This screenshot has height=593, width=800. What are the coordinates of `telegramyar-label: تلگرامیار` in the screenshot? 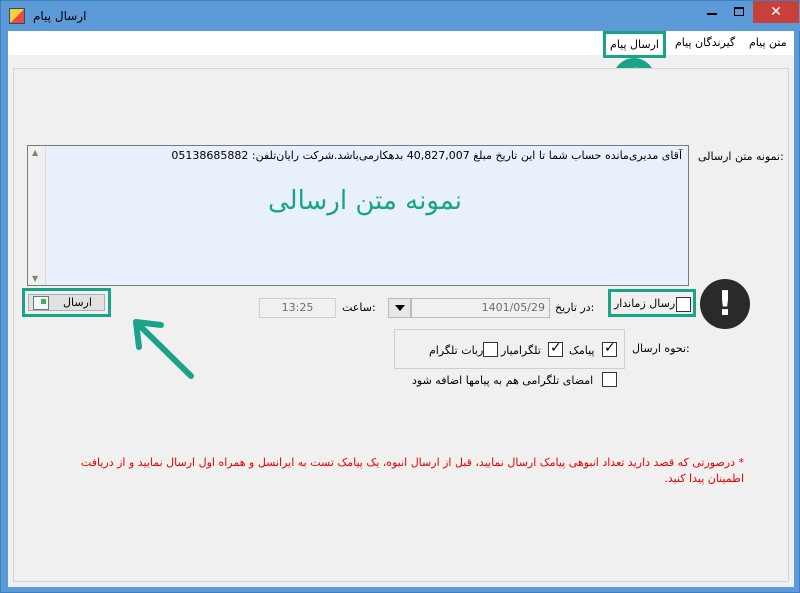 It's located at (521, 350).